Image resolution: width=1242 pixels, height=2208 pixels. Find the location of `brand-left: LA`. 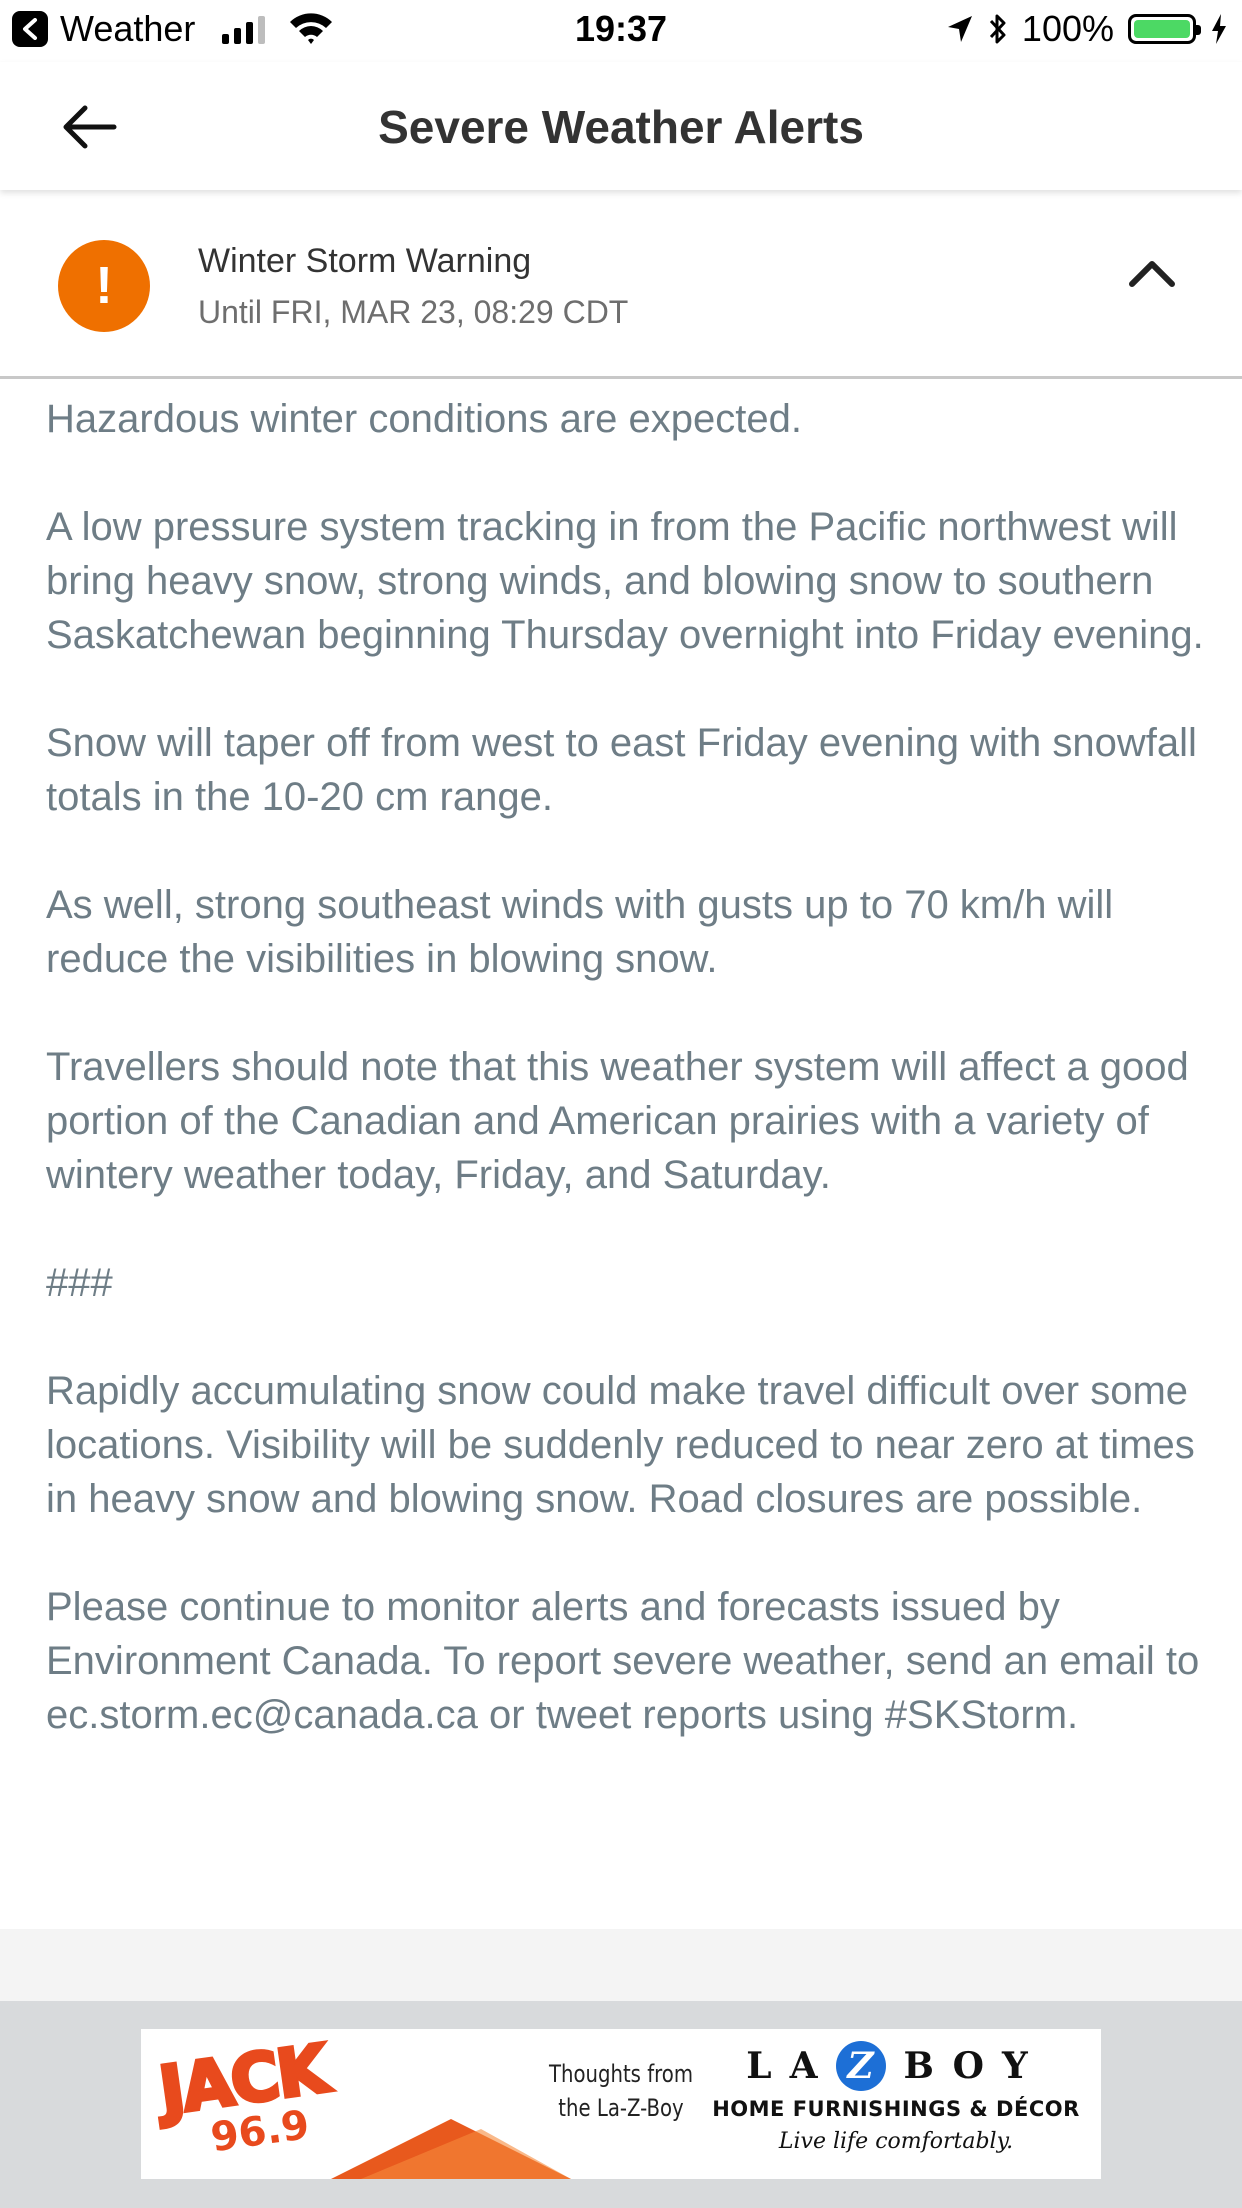

brand-left: LA is located at coordinates (791, 2066).